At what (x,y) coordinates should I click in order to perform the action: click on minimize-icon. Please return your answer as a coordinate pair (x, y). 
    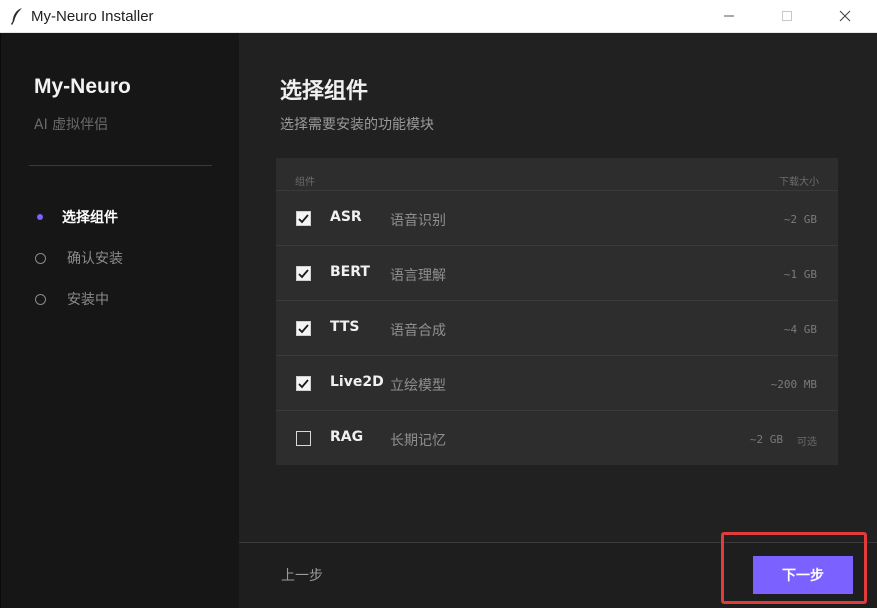
    Looking at the image, I should click on (729, 16).